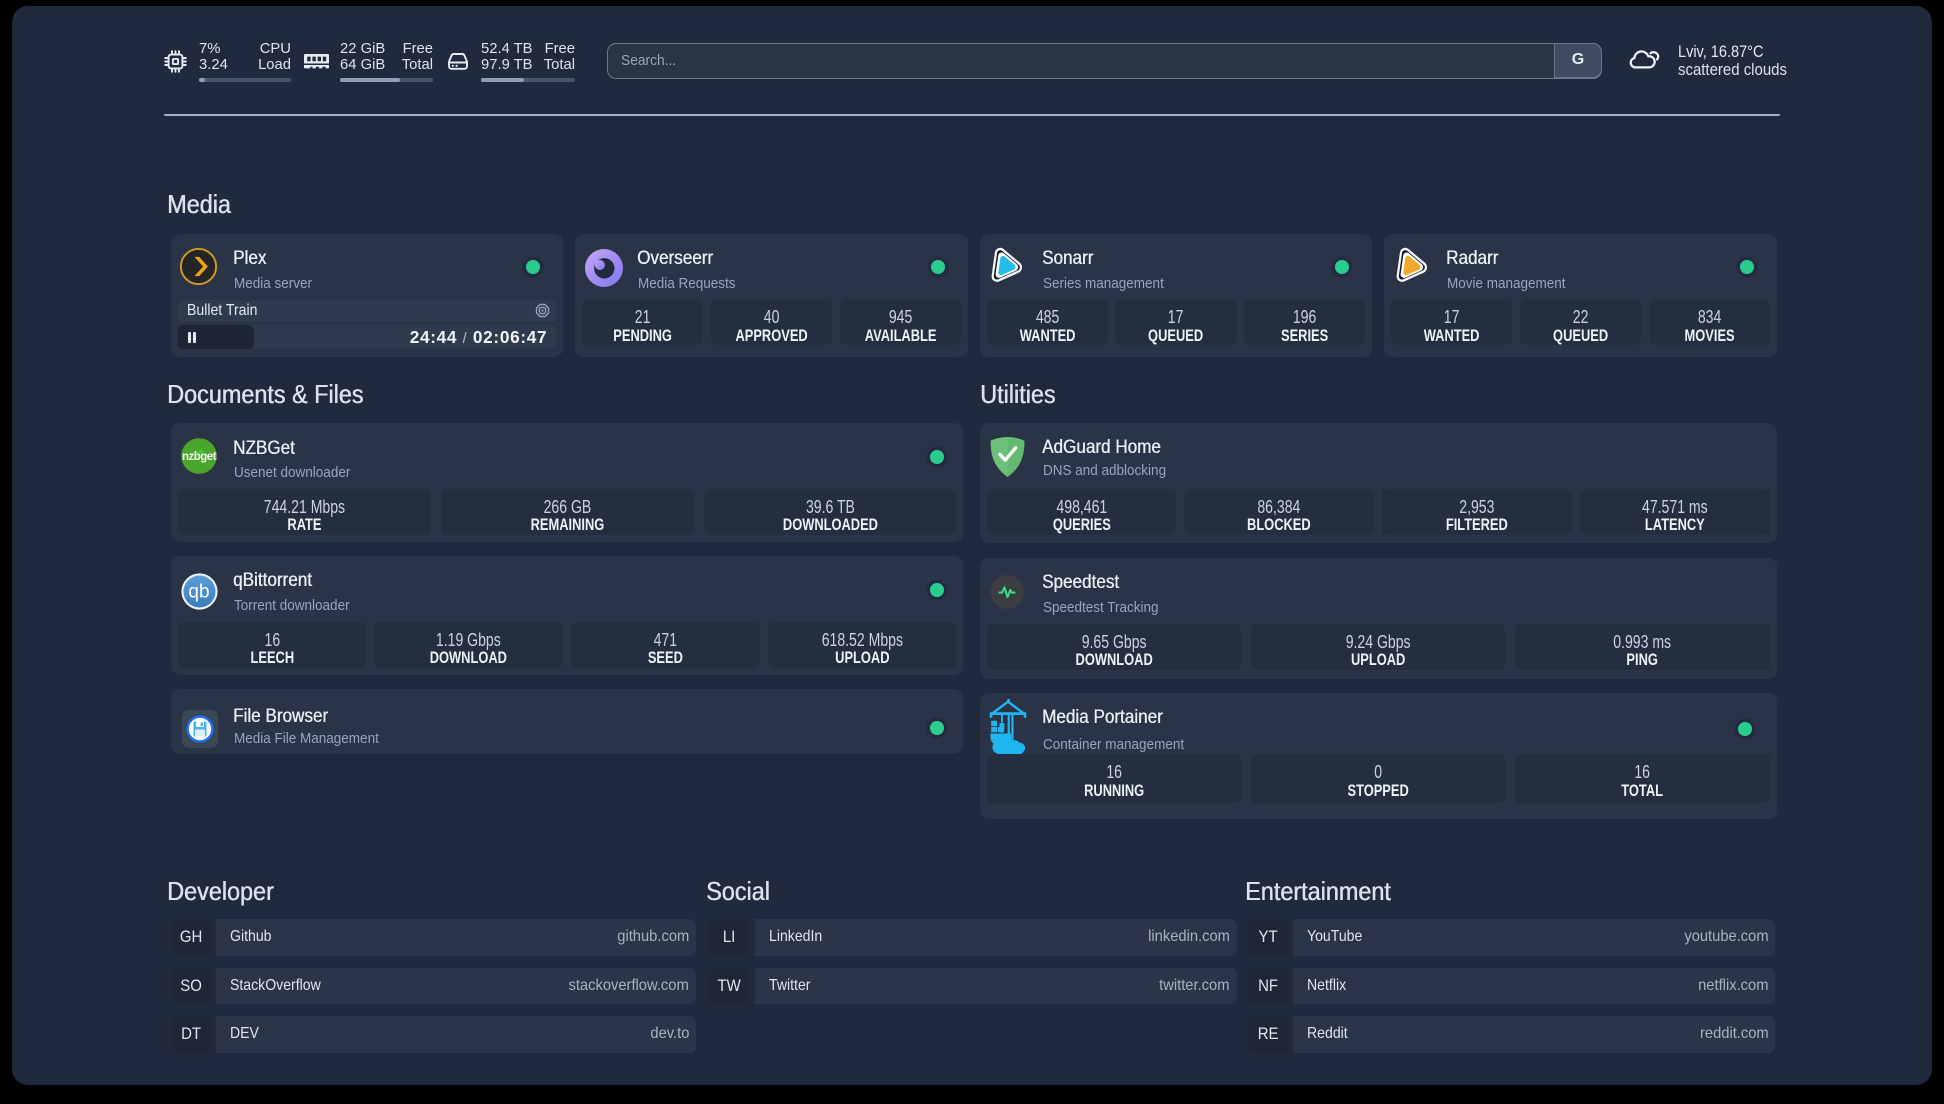 The height and width of the screenshot is (1104, 1944). What do you see at coordinates (198, 592) in the screenshot?
I see `svg-text: qb` at bounding box center [198, 592].